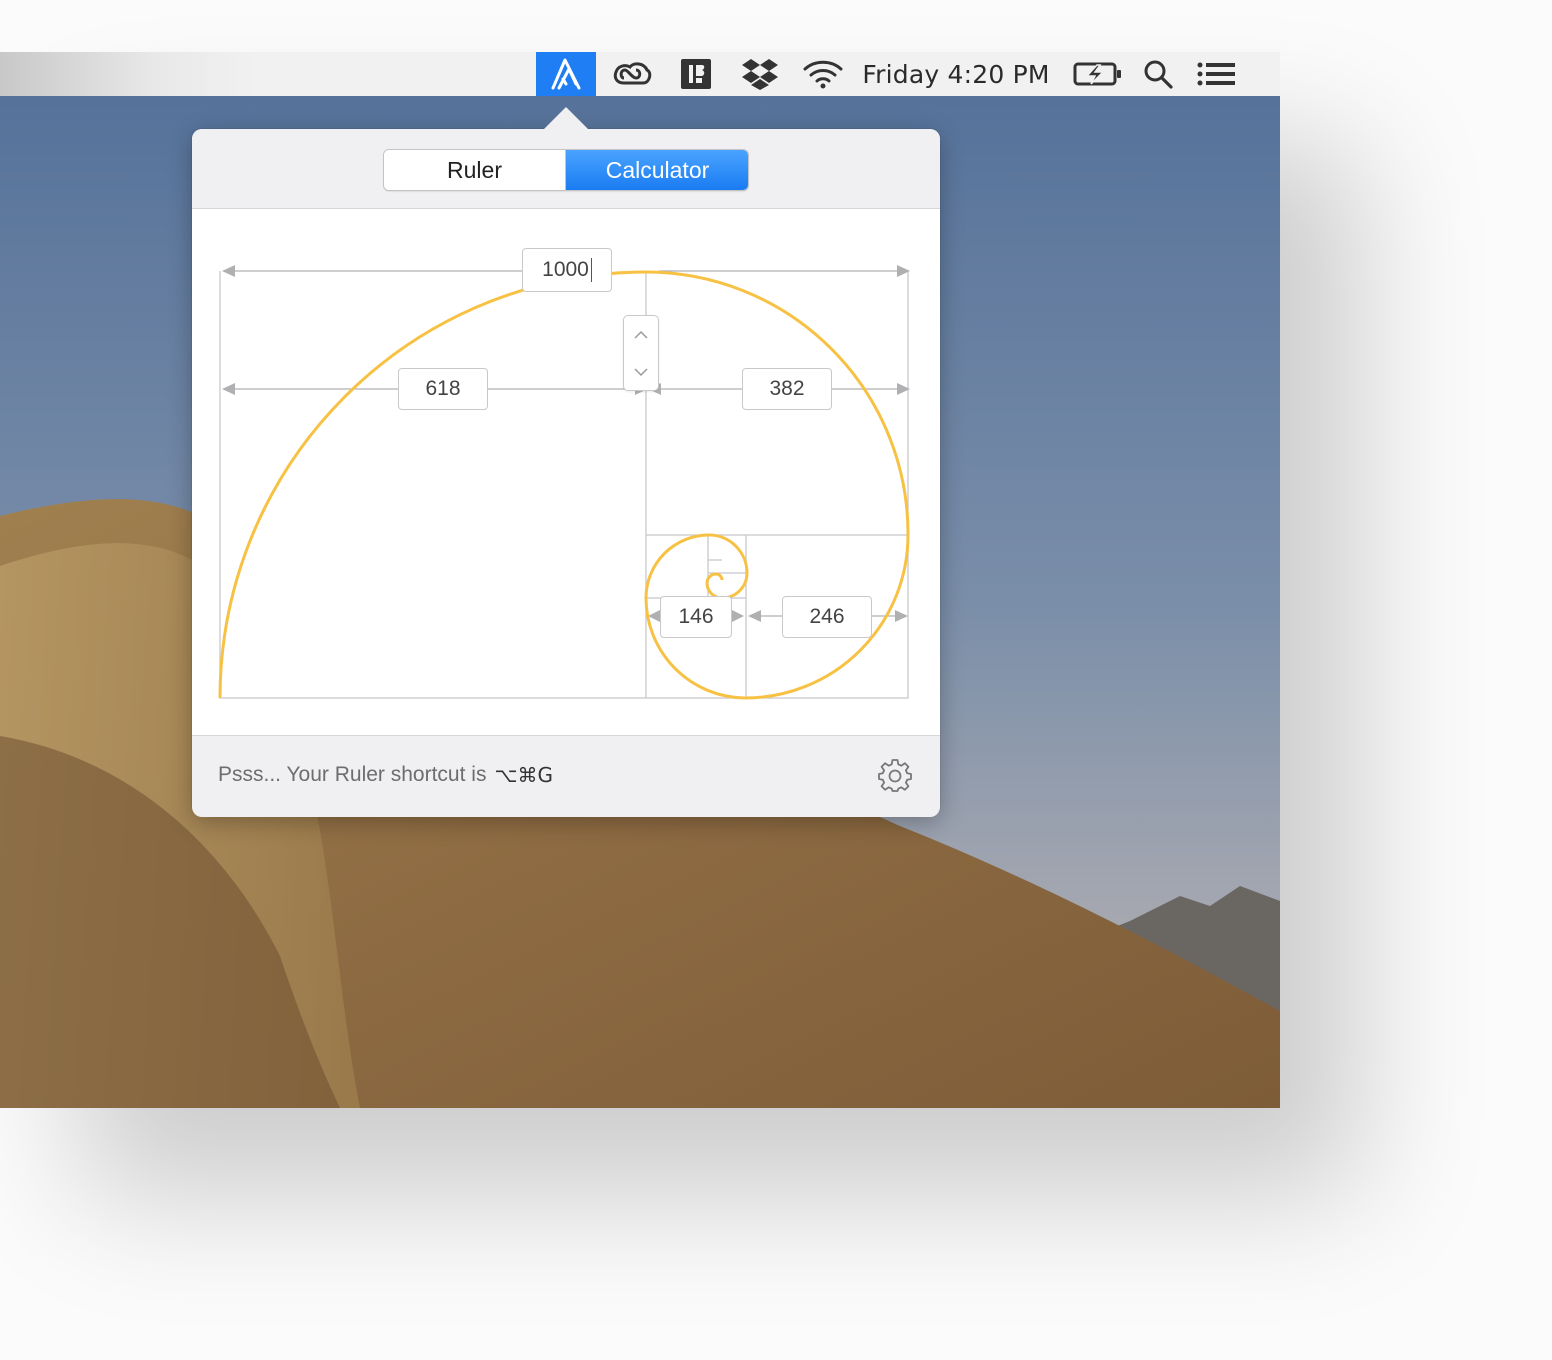 The height and width of the screenshot is (1360, 1552). I want to click on wifi-icon, so click(823, 74).